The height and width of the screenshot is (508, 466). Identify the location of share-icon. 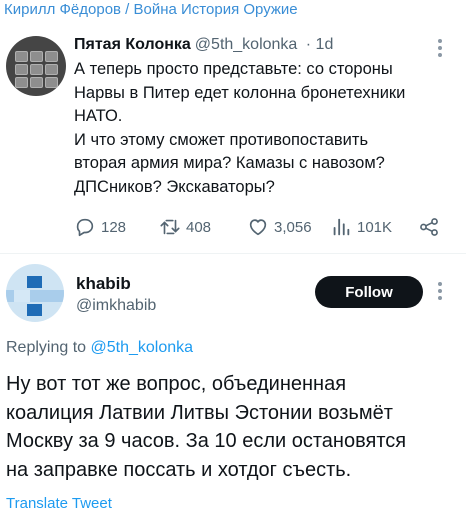
(429, 227).